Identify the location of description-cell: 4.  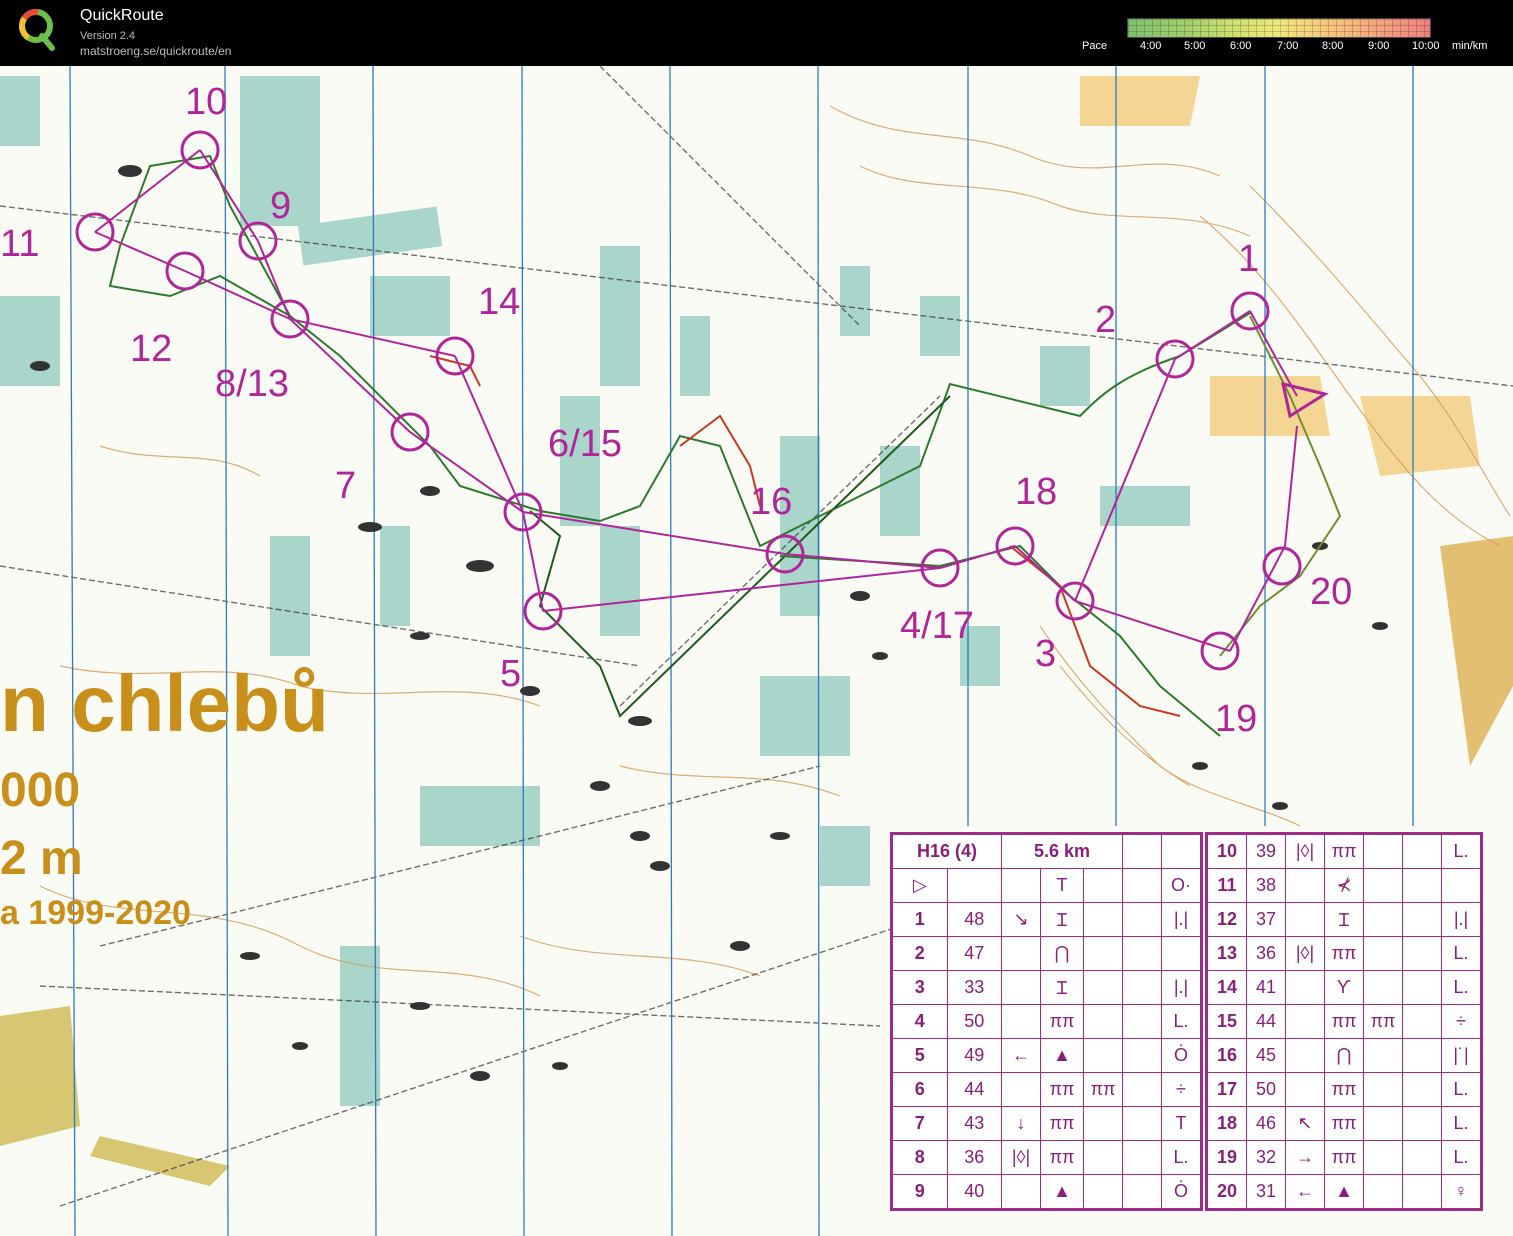
(920, 1021).